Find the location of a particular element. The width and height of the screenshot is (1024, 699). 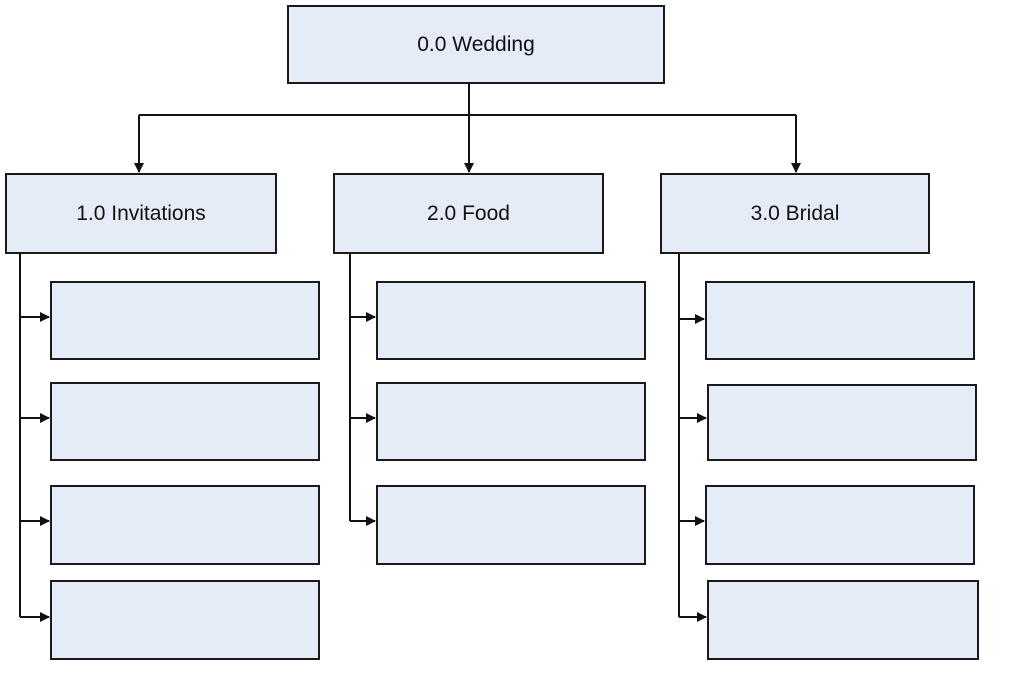

branch-label: 1.0 Invitations is located at coordinates (141, 213).